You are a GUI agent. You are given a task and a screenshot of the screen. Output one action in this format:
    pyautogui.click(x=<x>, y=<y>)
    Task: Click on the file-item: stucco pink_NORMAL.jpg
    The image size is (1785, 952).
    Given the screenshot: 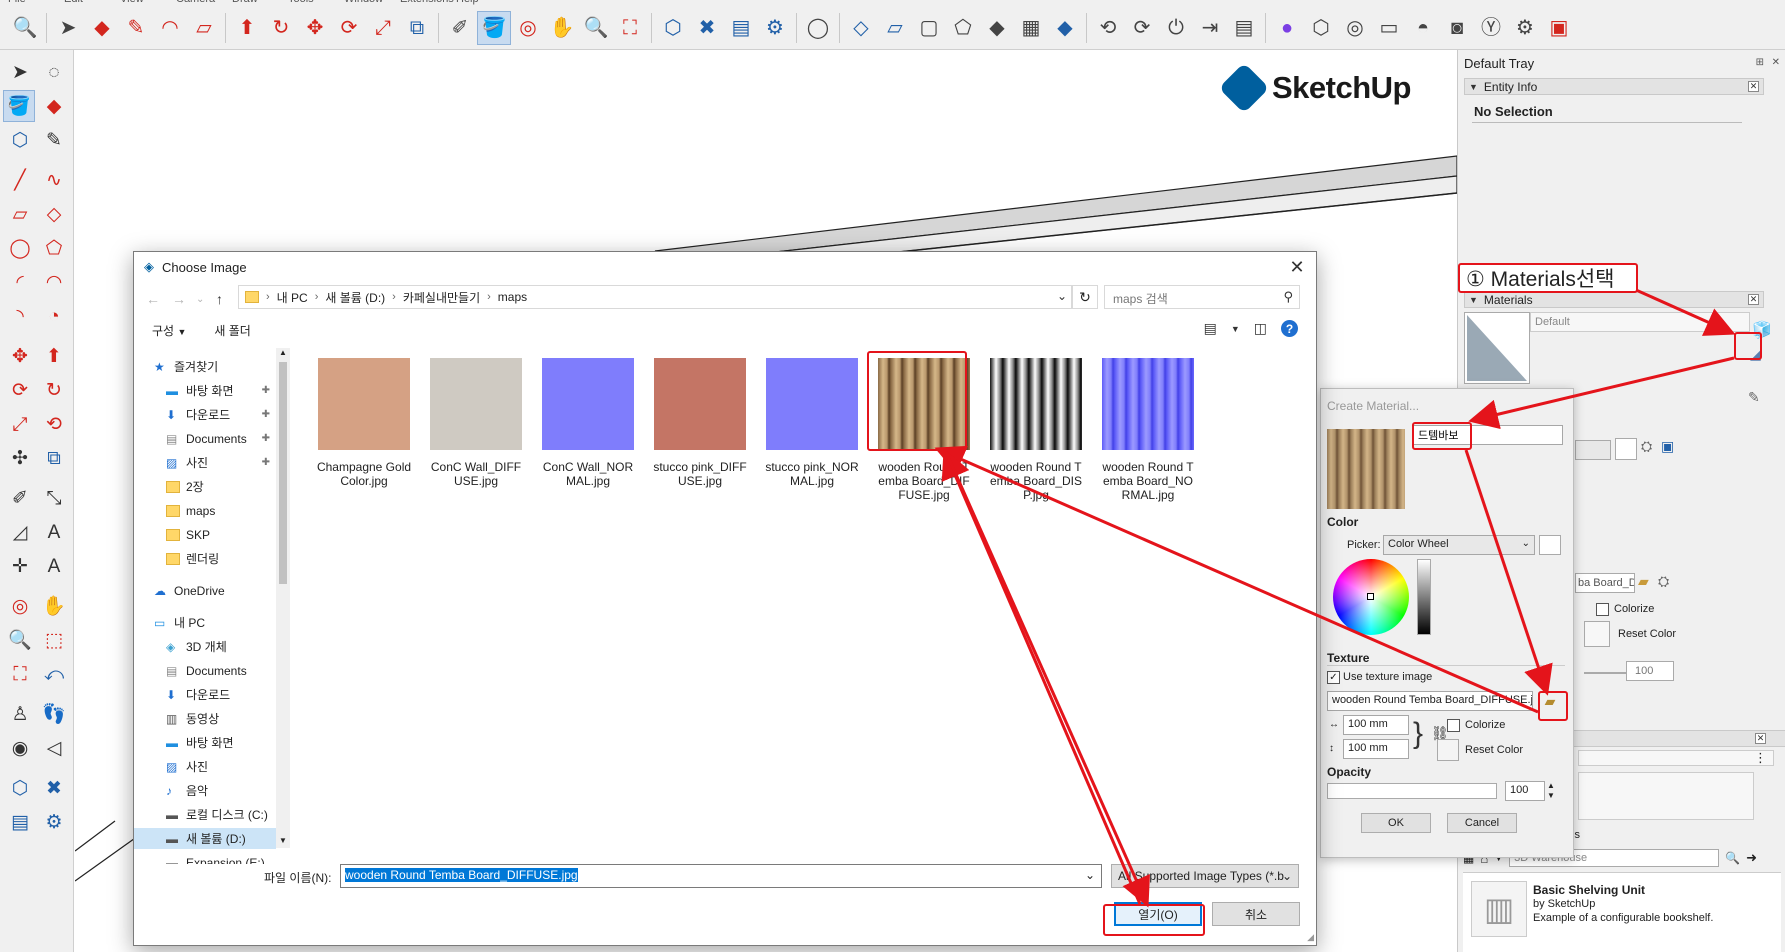 What is the action you would take?
    pyautogui.click(x=812, y=423)
    